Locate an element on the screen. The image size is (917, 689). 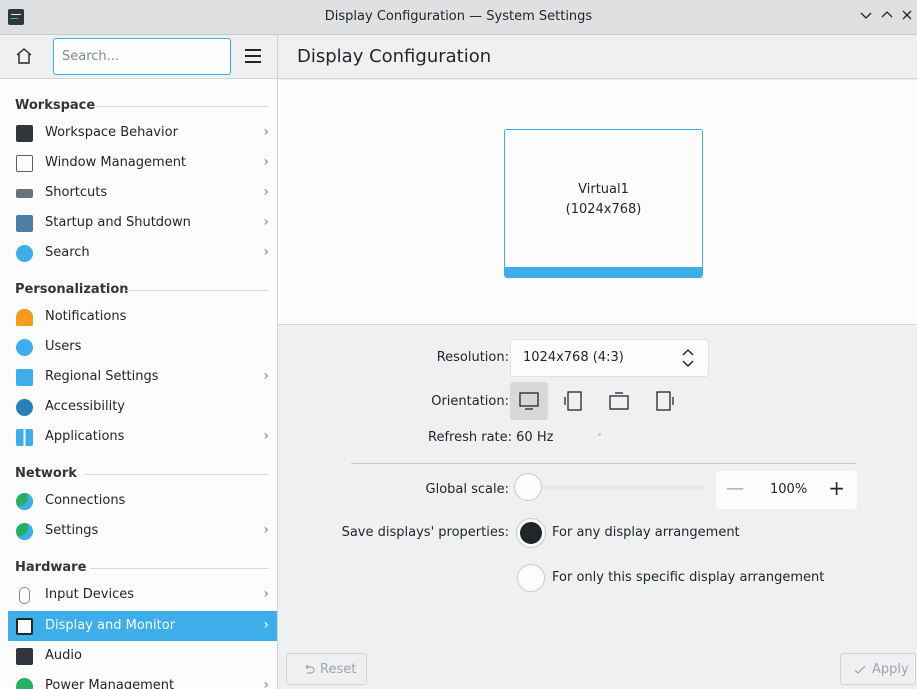
startup-icon is located at coordinates (24, 223).